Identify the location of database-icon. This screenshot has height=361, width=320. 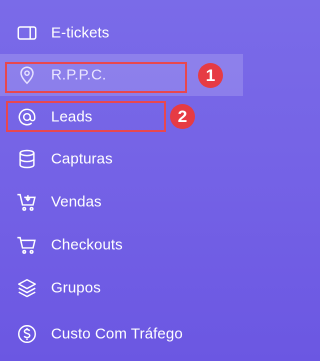
(27, 159).